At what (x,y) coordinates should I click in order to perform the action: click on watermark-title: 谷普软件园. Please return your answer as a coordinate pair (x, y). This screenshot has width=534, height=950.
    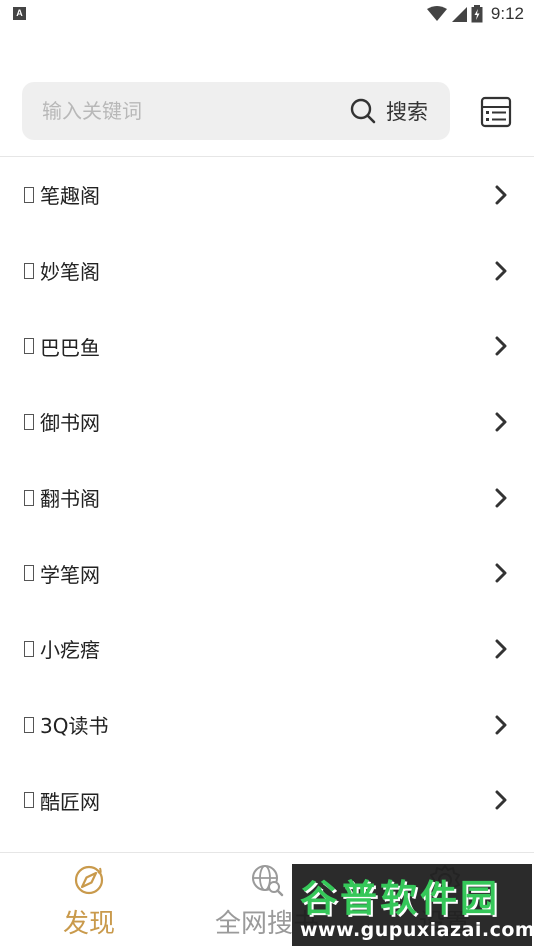
    Looking at the image, I should click on (400, 898).